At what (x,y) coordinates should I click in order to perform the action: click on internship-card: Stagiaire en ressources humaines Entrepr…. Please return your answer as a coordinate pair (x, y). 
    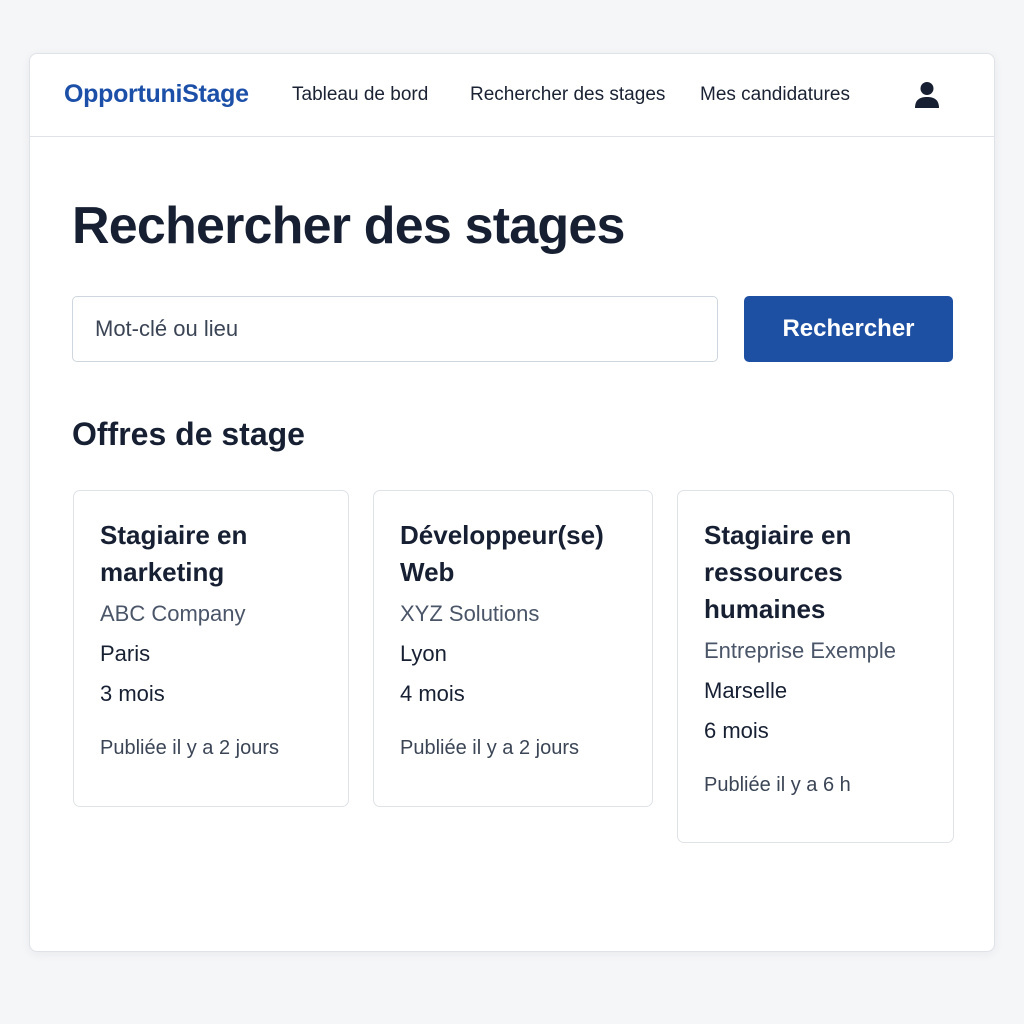
    Looking at the image, I should click on (815, 666).